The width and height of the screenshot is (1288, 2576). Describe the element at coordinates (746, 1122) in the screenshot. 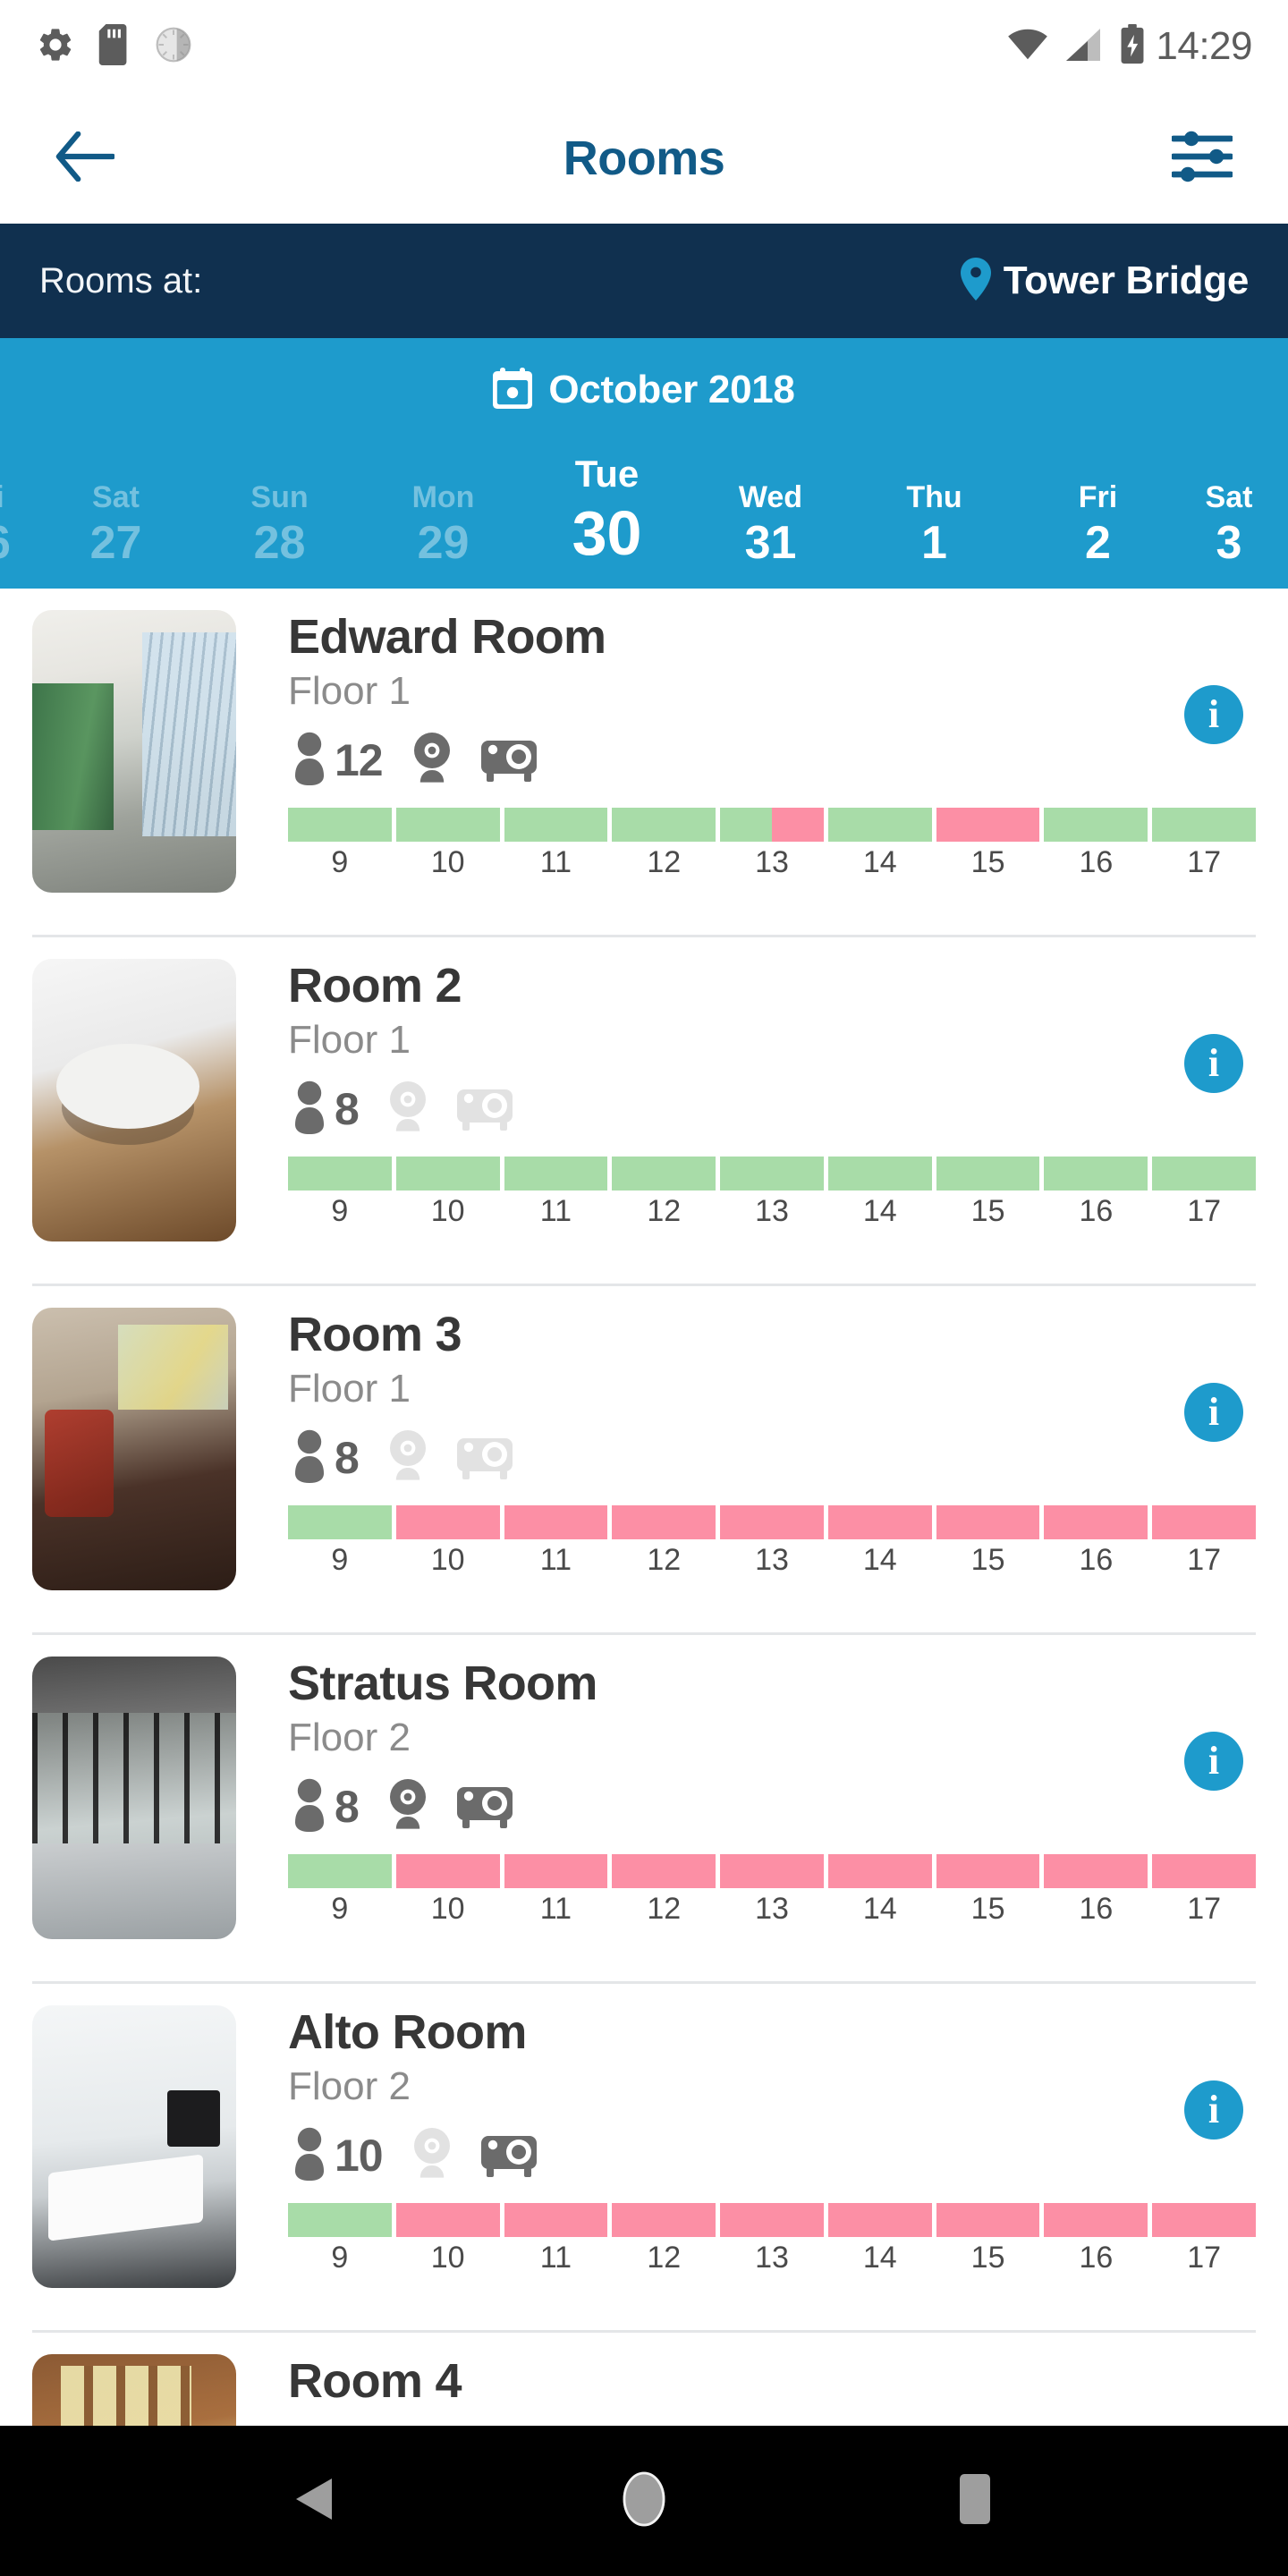

I see `room-details: Room 2 Floor 1 8 i 9 10 11 12 13 14 15 16 17` at that location.